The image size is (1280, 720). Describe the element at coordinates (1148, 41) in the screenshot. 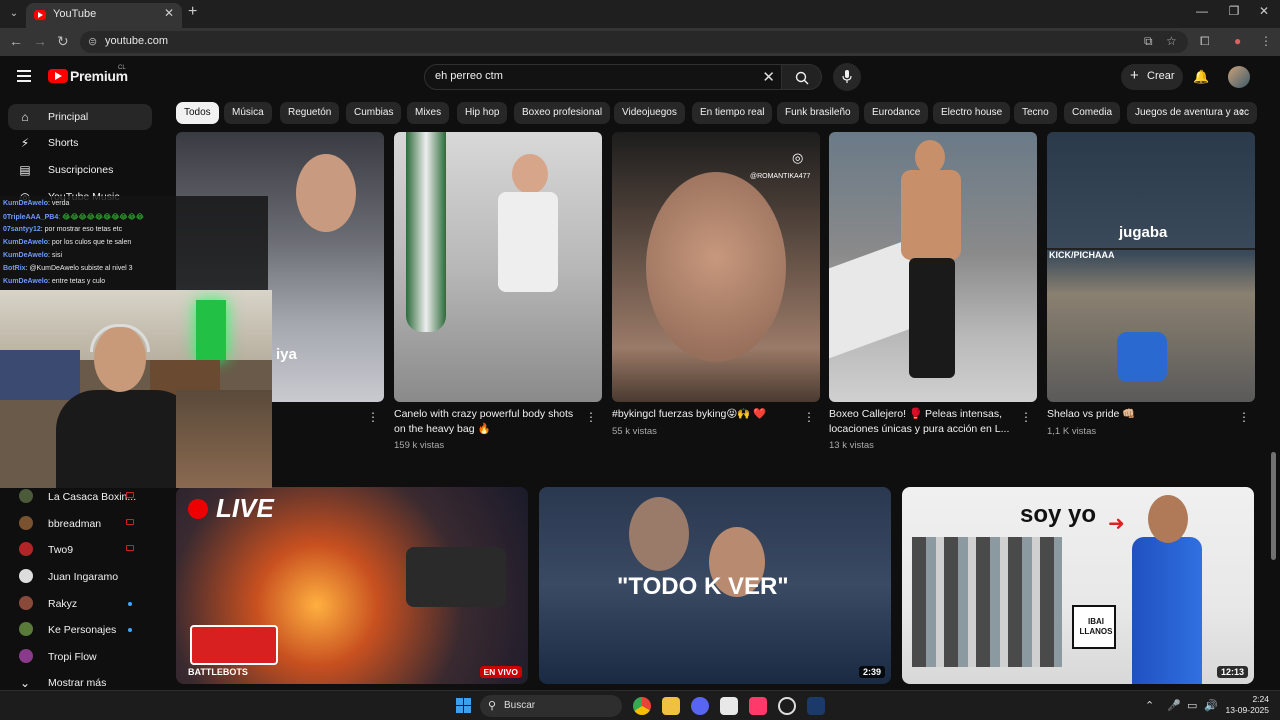

I see `install-app-icon: ⧉` at that location.